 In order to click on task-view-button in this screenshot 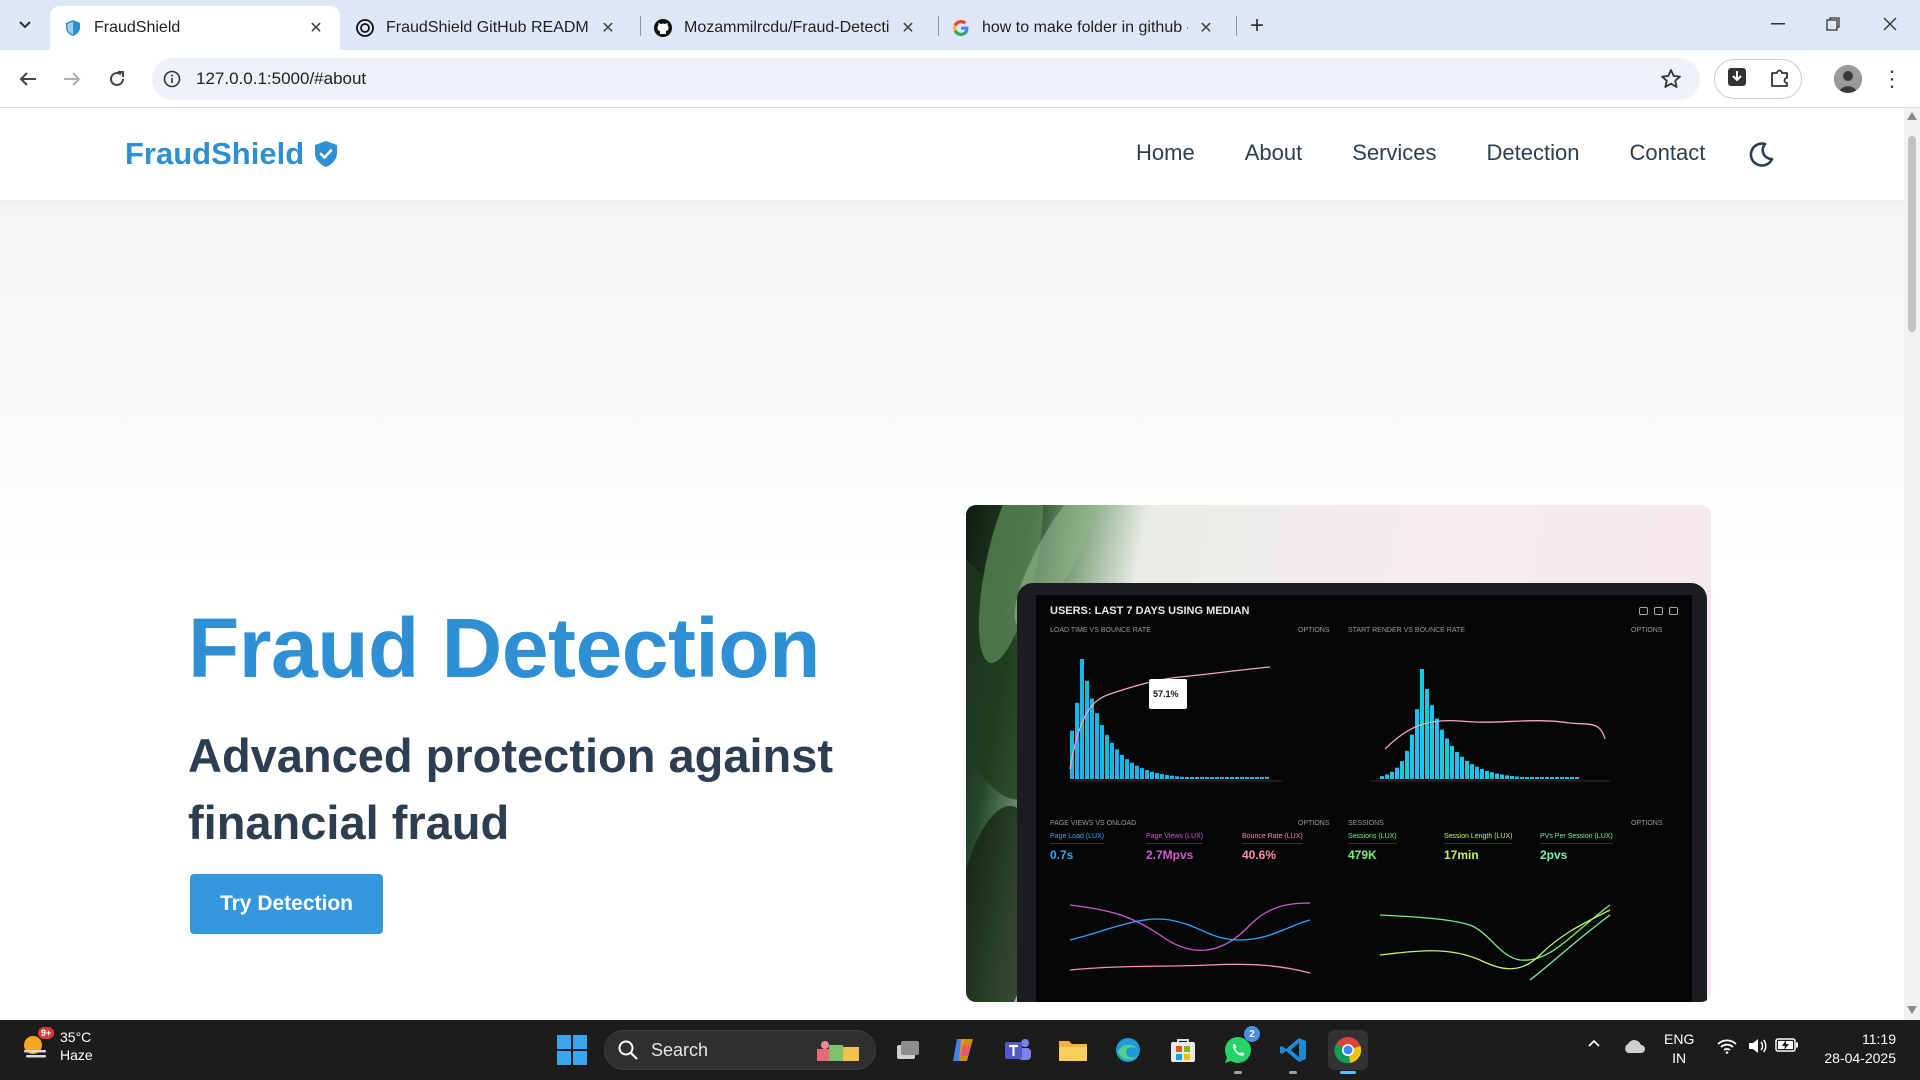, I will do `click(908, 1050)`.